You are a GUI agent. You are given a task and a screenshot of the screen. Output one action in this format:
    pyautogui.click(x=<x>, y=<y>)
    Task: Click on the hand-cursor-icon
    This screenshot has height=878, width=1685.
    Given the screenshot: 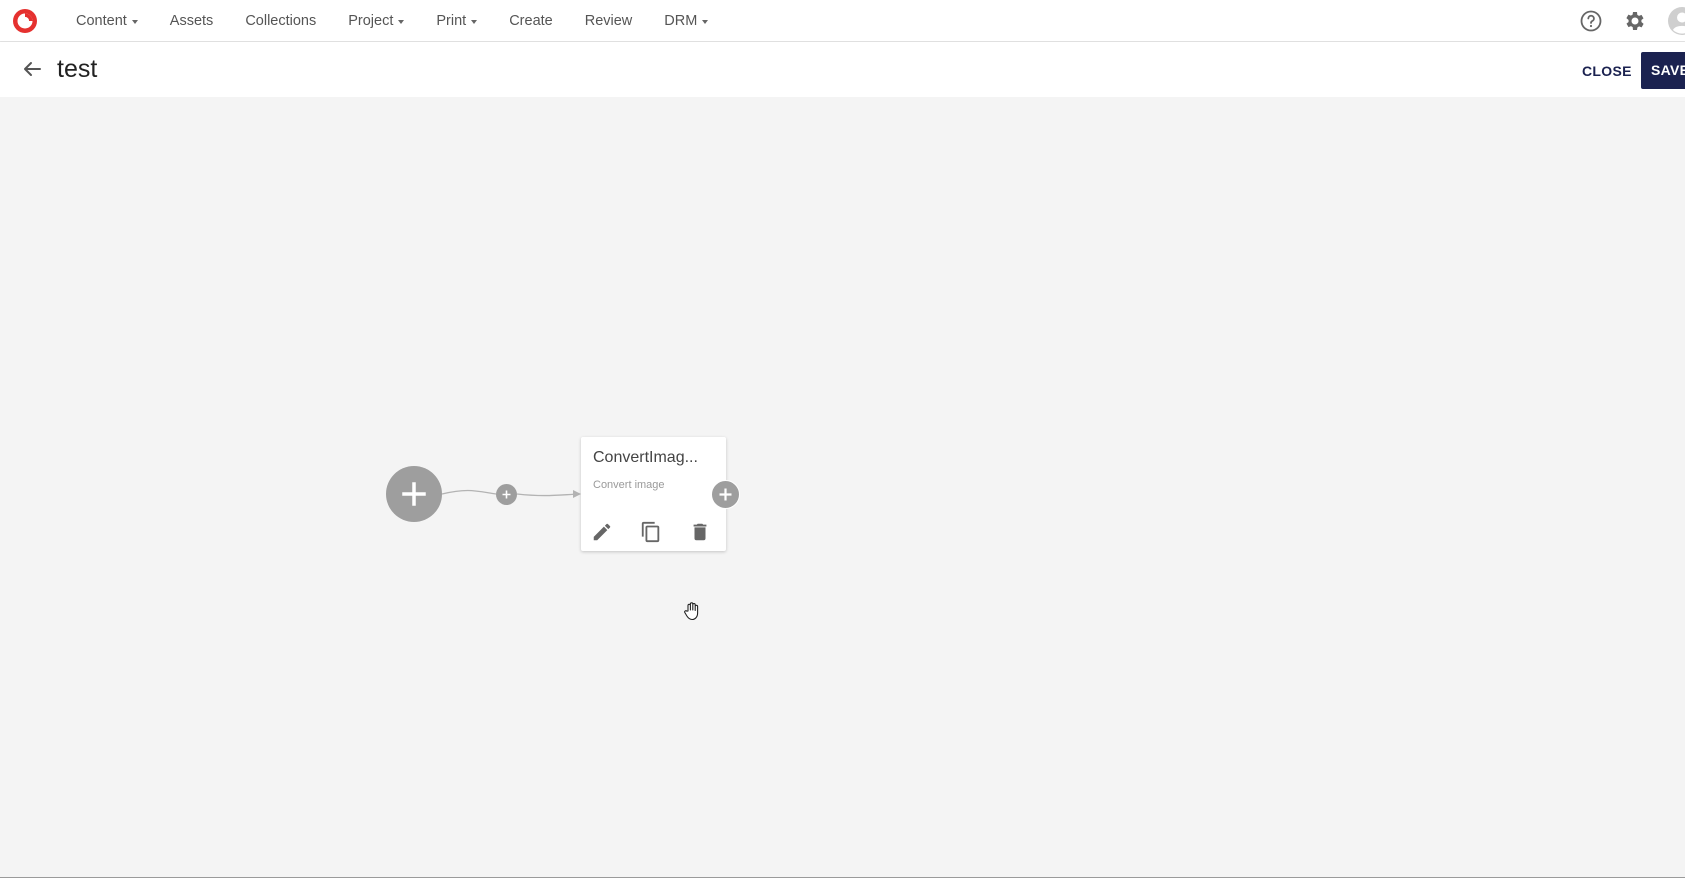 What is the action you would take?
    pyautogui.click(x=691, y=611)
    